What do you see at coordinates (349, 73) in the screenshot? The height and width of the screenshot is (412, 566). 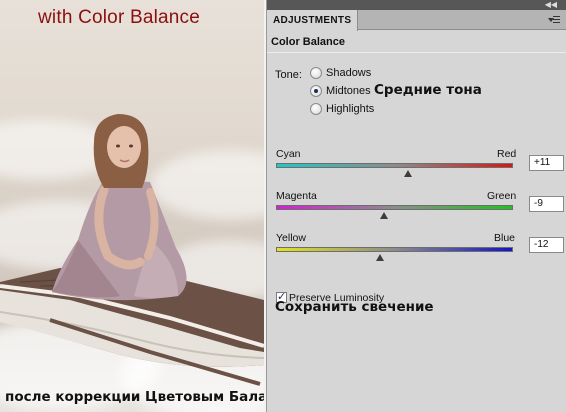 I see `radio-label: Shadows` at bounding box center [349, 73].